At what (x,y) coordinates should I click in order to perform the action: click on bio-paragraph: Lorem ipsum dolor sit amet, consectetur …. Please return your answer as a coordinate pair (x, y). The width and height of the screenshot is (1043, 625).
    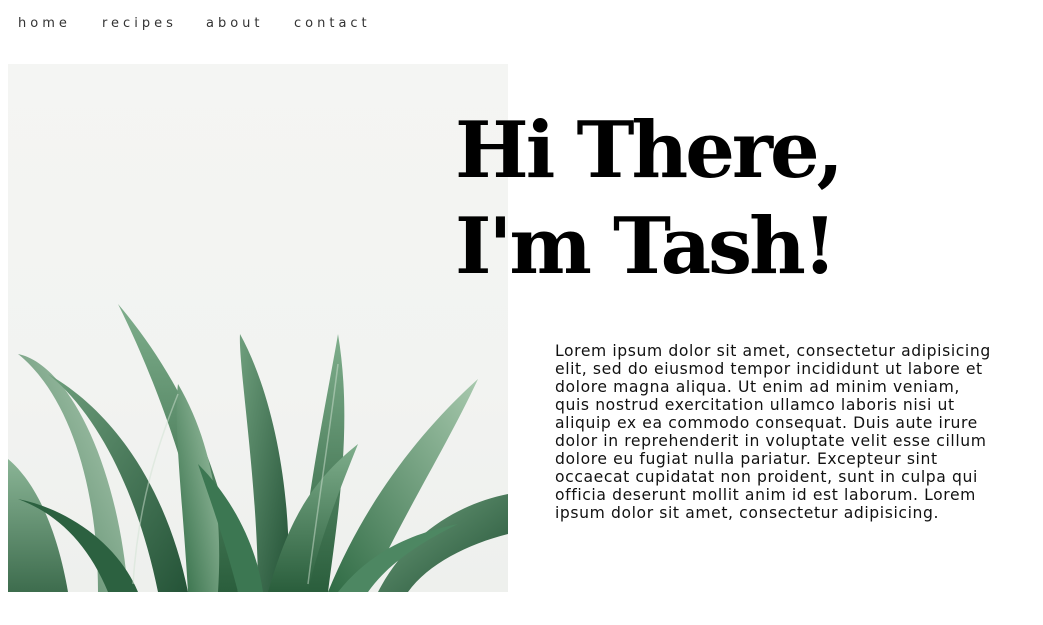
    Looking at the image, I should click on (773, 432).